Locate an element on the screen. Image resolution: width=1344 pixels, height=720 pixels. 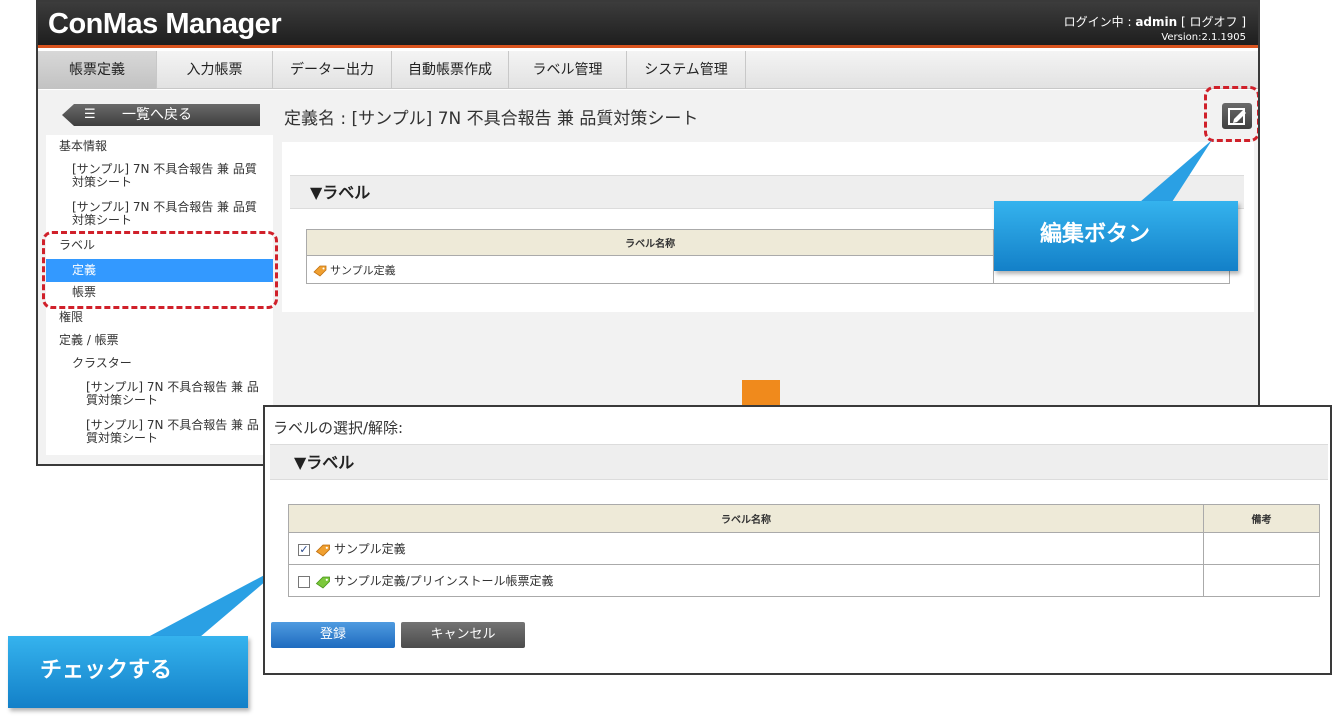
dialog-title: ラベルの選択/解除: is located at coordinates (338, 428).